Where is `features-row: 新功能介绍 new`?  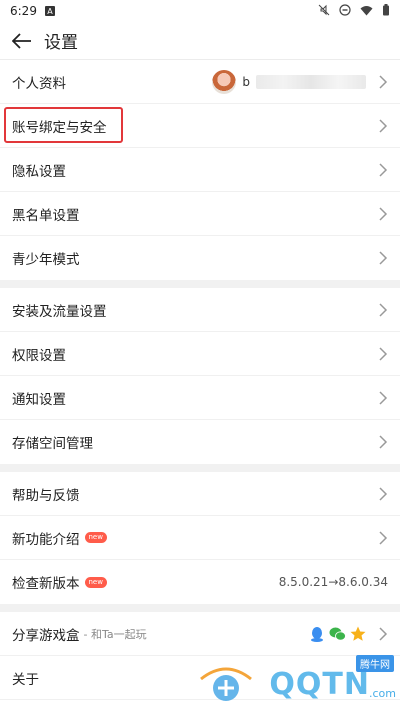 features-row: 新功能介绍 new is located at coordinates (200, 538).